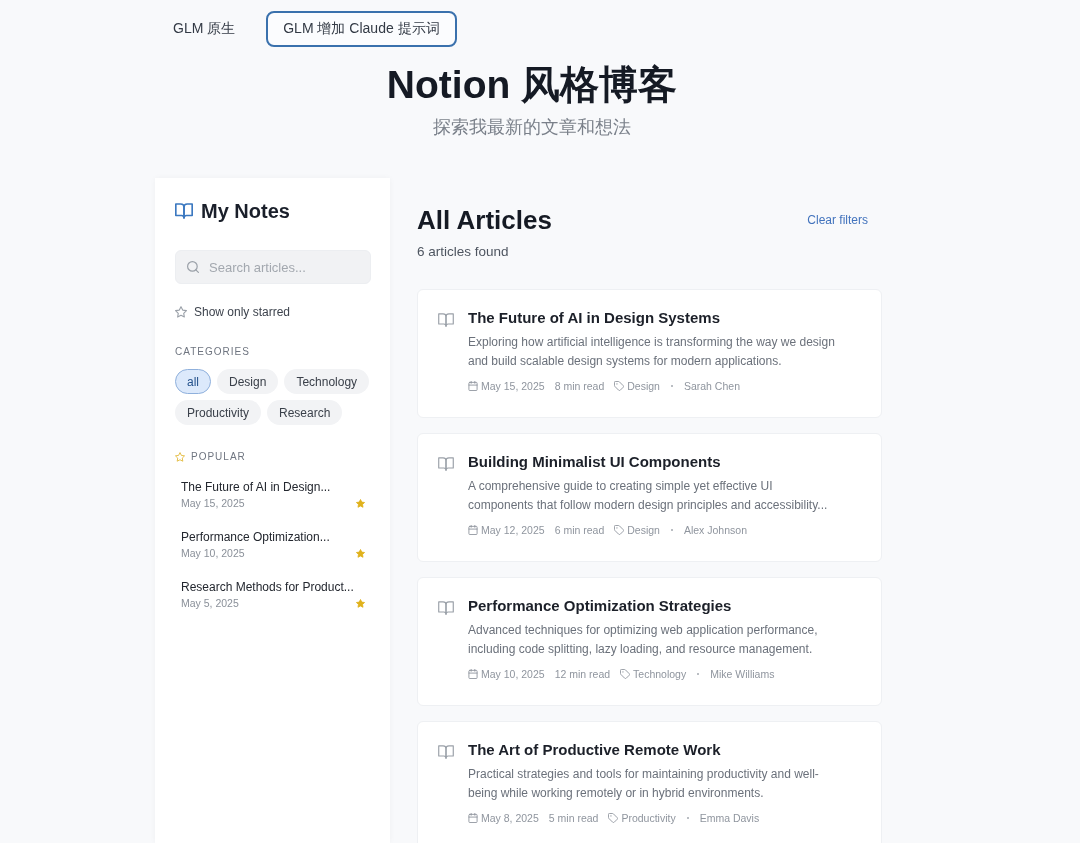  Describe the element at coordinates (600, 606) in the screenshot. I see `article-title: Performance Optimization Strategies` at that location.